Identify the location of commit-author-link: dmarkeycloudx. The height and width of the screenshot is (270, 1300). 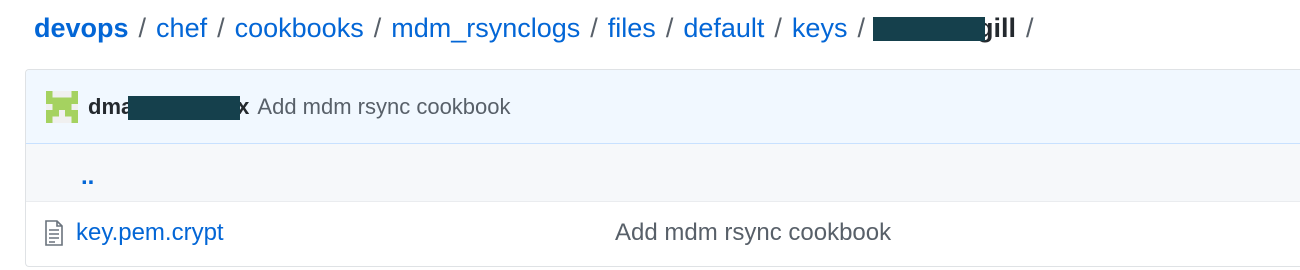
(168, 107).